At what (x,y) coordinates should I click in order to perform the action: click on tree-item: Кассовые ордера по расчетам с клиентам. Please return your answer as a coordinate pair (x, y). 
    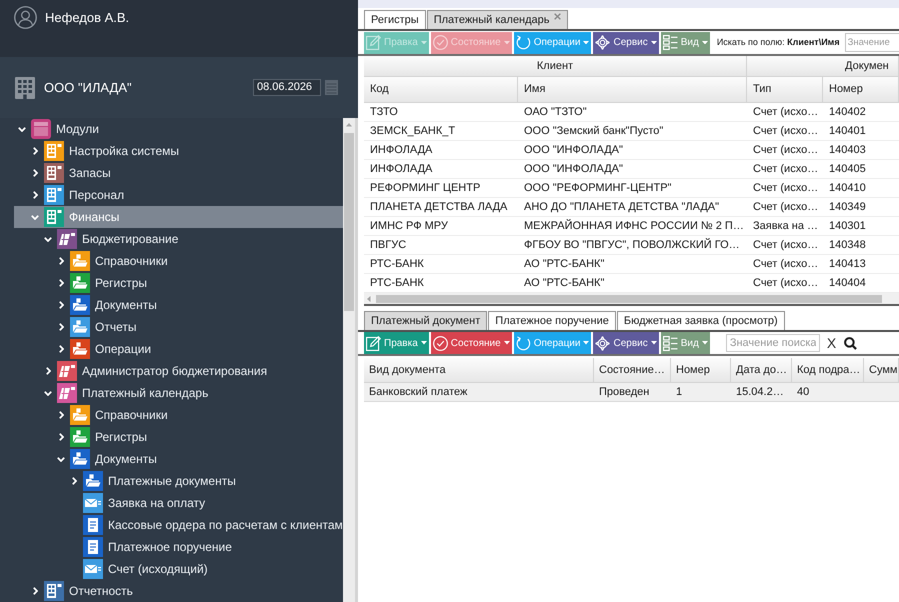
    Looking at the image, I should click on (178, 525).